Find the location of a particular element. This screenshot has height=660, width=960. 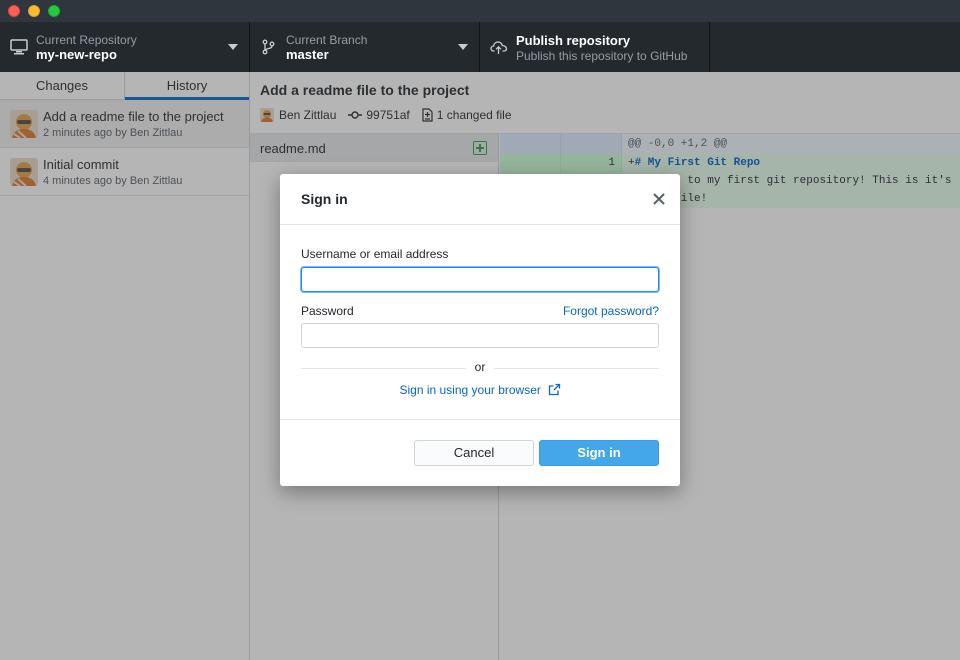

password-input is located at coordinates (480, 335).